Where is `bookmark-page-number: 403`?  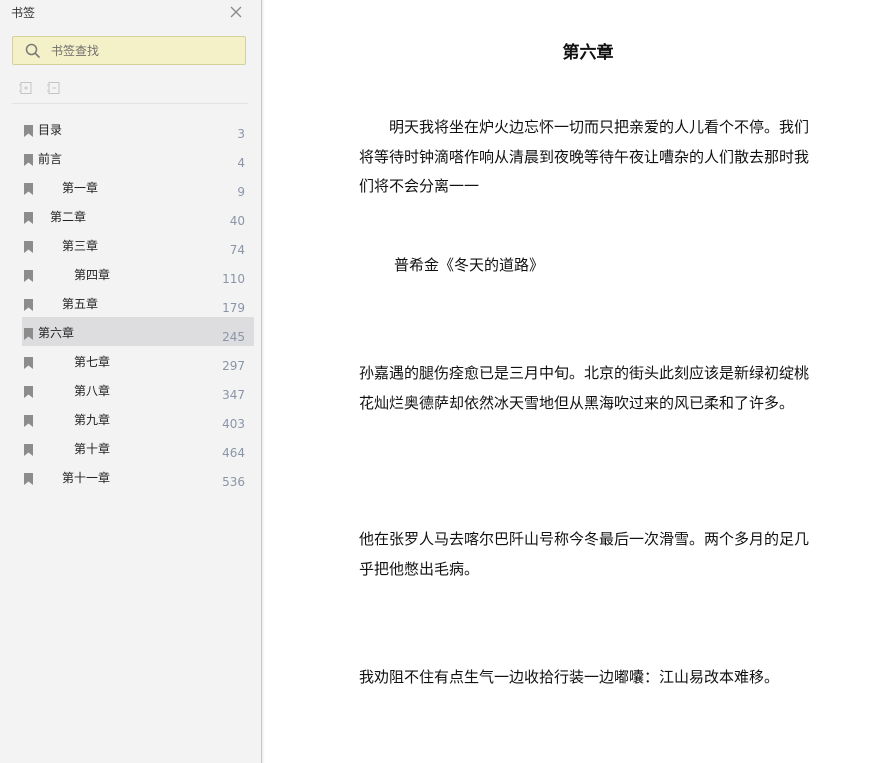 bookmark-page-number: 403 is located at coordinates (233, 424).